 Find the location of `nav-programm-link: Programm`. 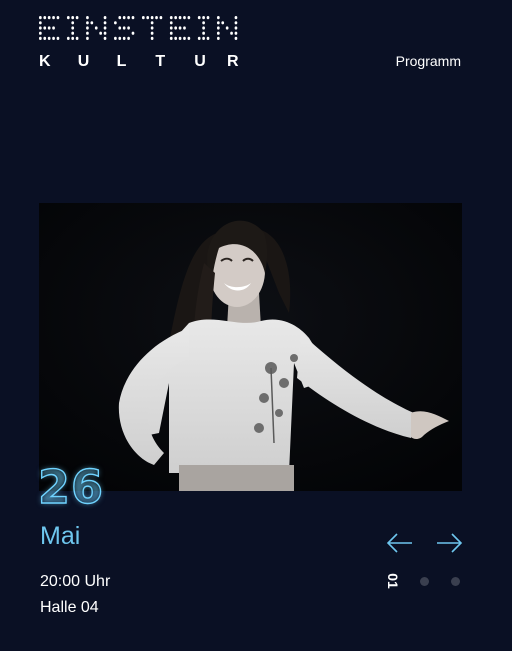

nav-programm-link: Programm is located at coordinates (428, 61).